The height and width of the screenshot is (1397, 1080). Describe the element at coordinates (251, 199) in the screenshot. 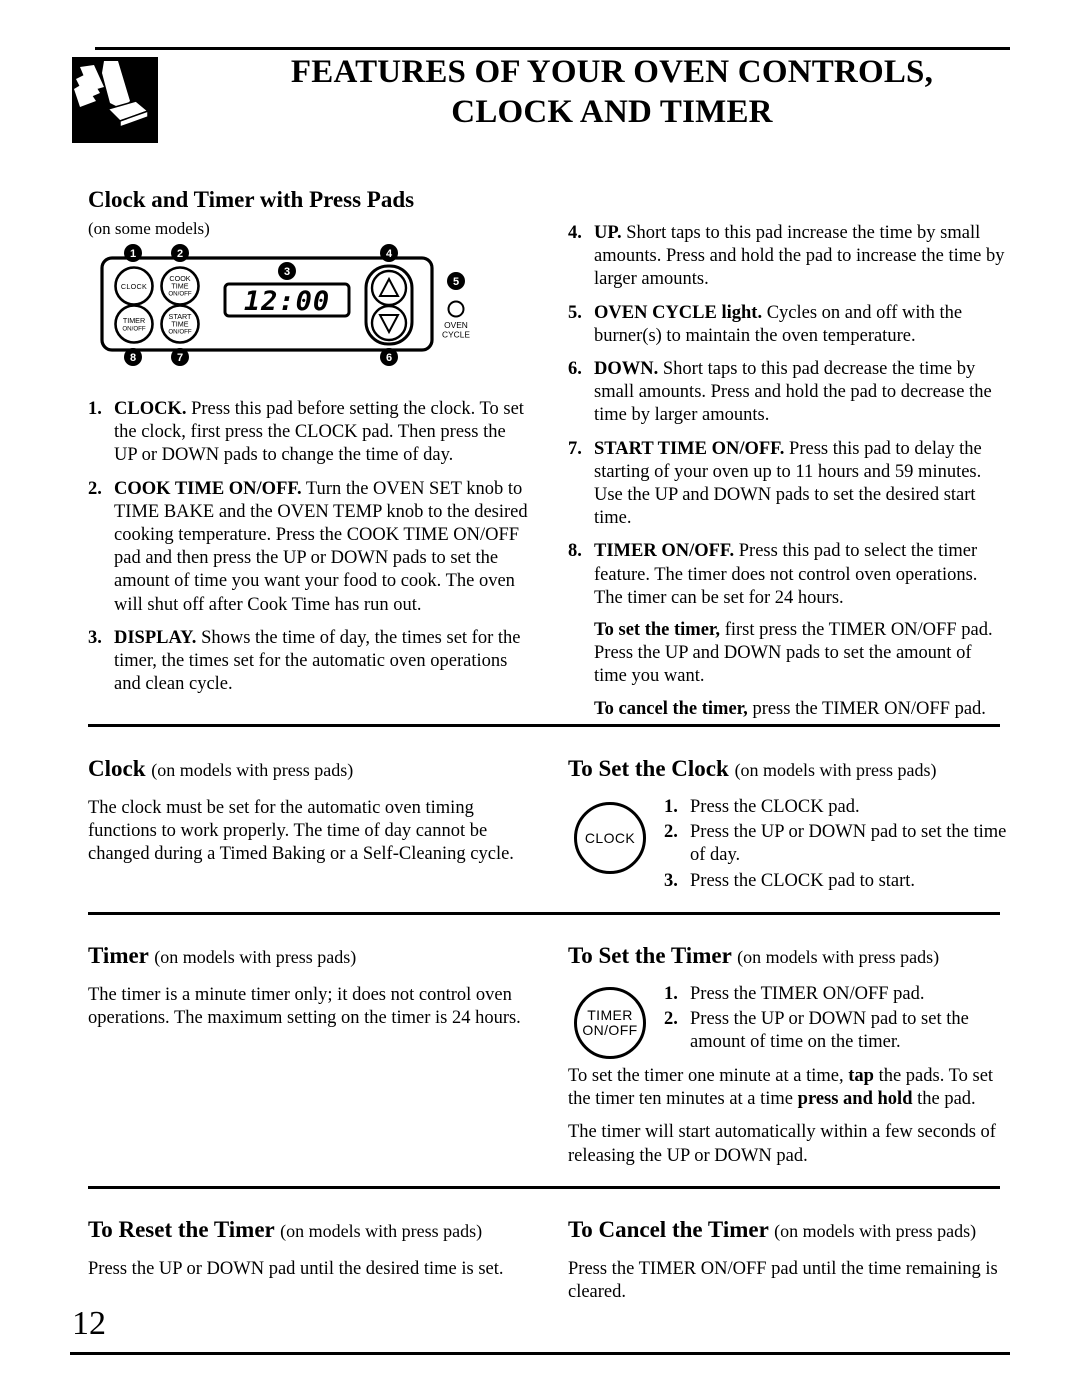

I see `intro-heading: Clock and Timer with Press Pads` at that location.